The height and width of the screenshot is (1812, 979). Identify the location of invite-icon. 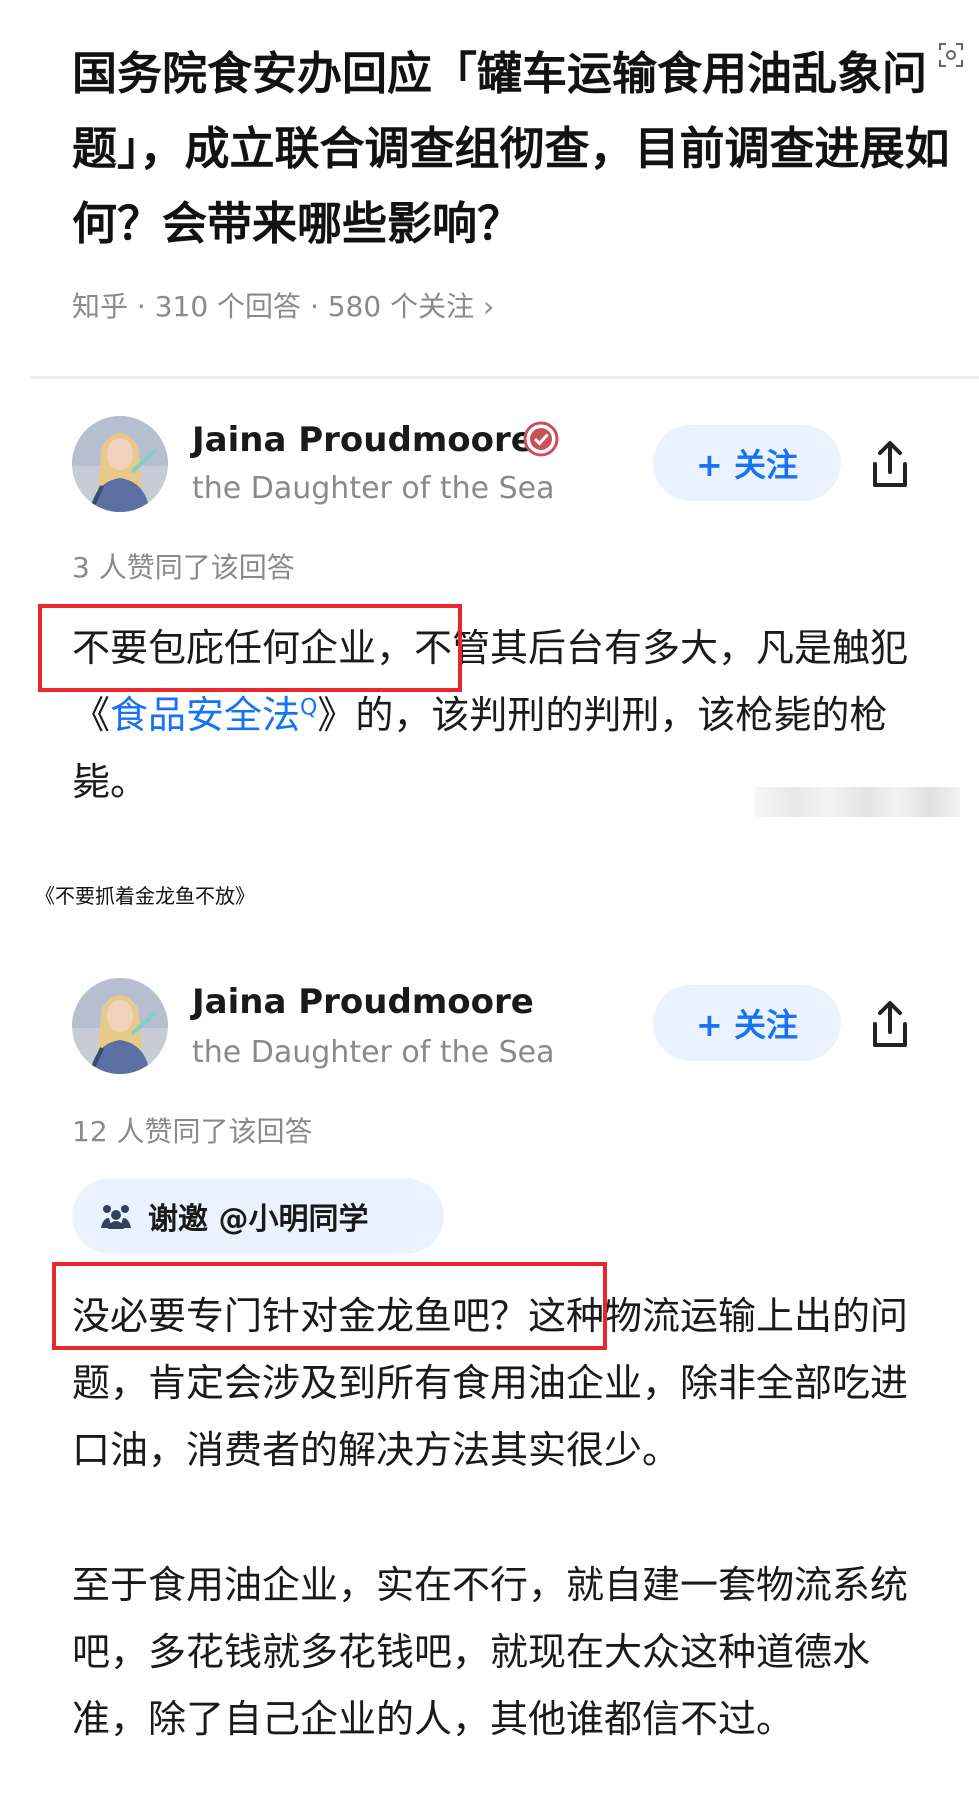
(116, 1217).